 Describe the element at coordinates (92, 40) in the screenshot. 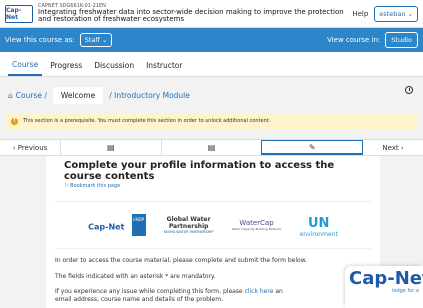

I see `view-as-value: Staff` at that location.